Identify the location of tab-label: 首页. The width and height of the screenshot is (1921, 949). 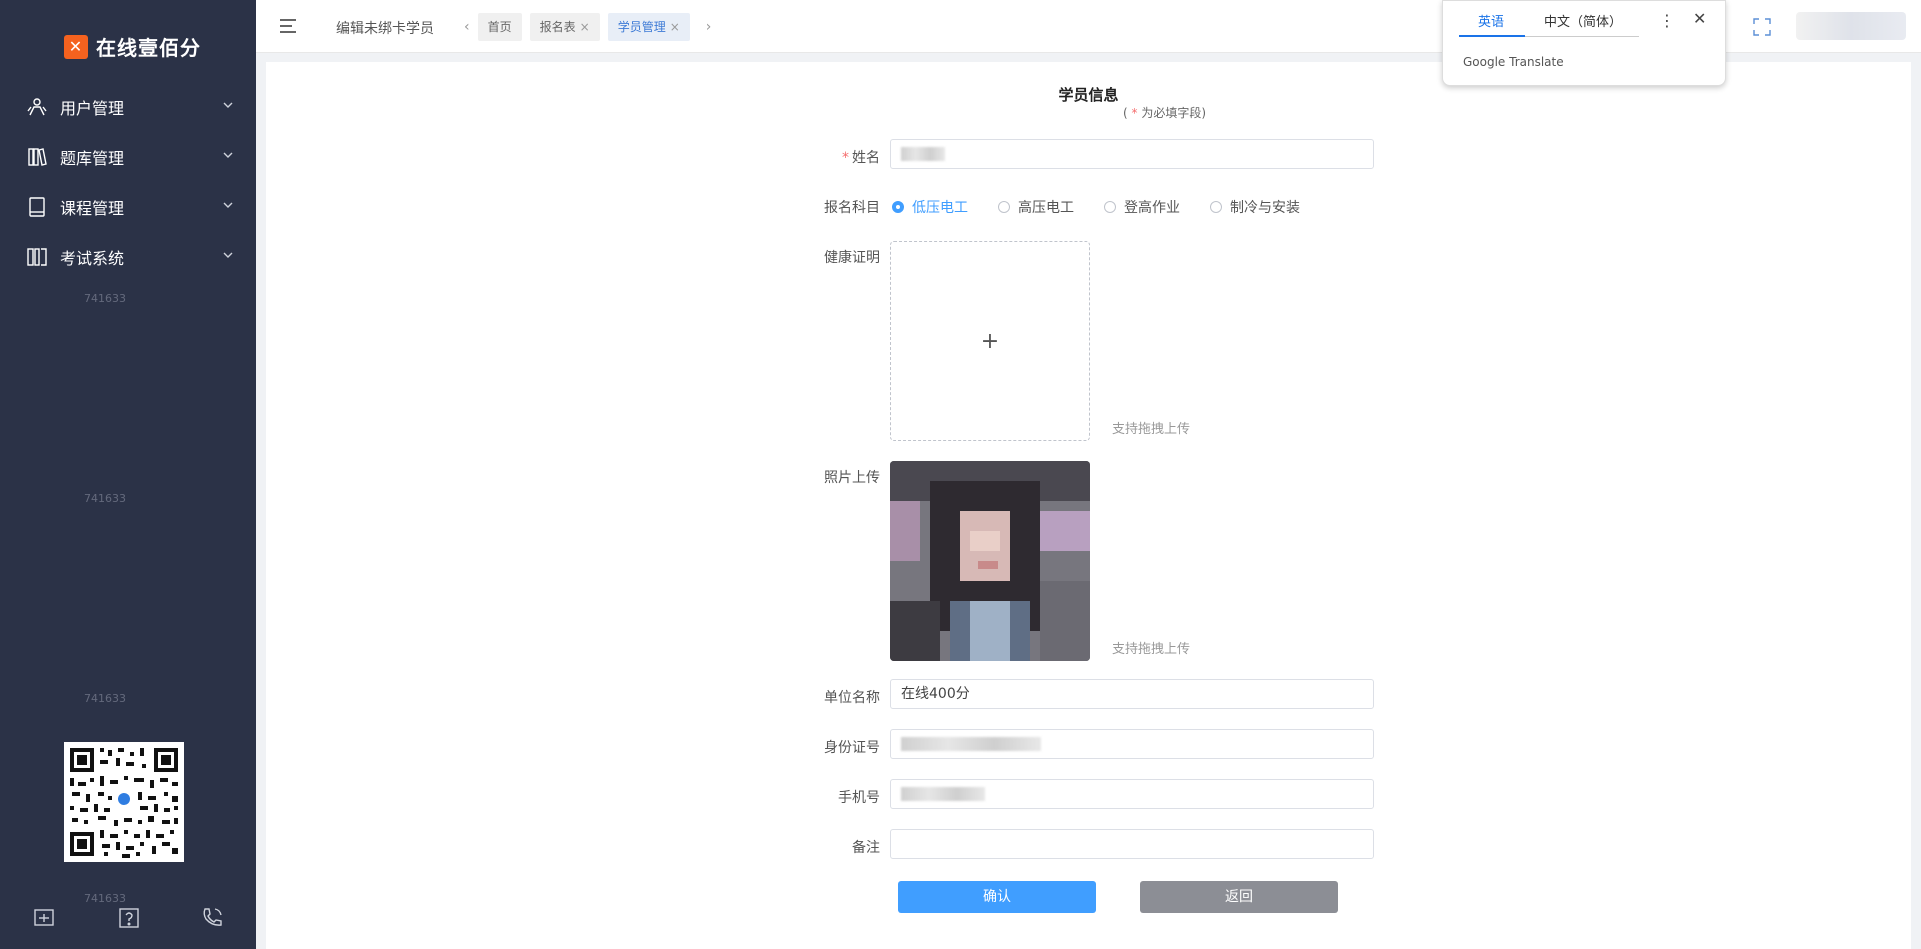
(499, 27).